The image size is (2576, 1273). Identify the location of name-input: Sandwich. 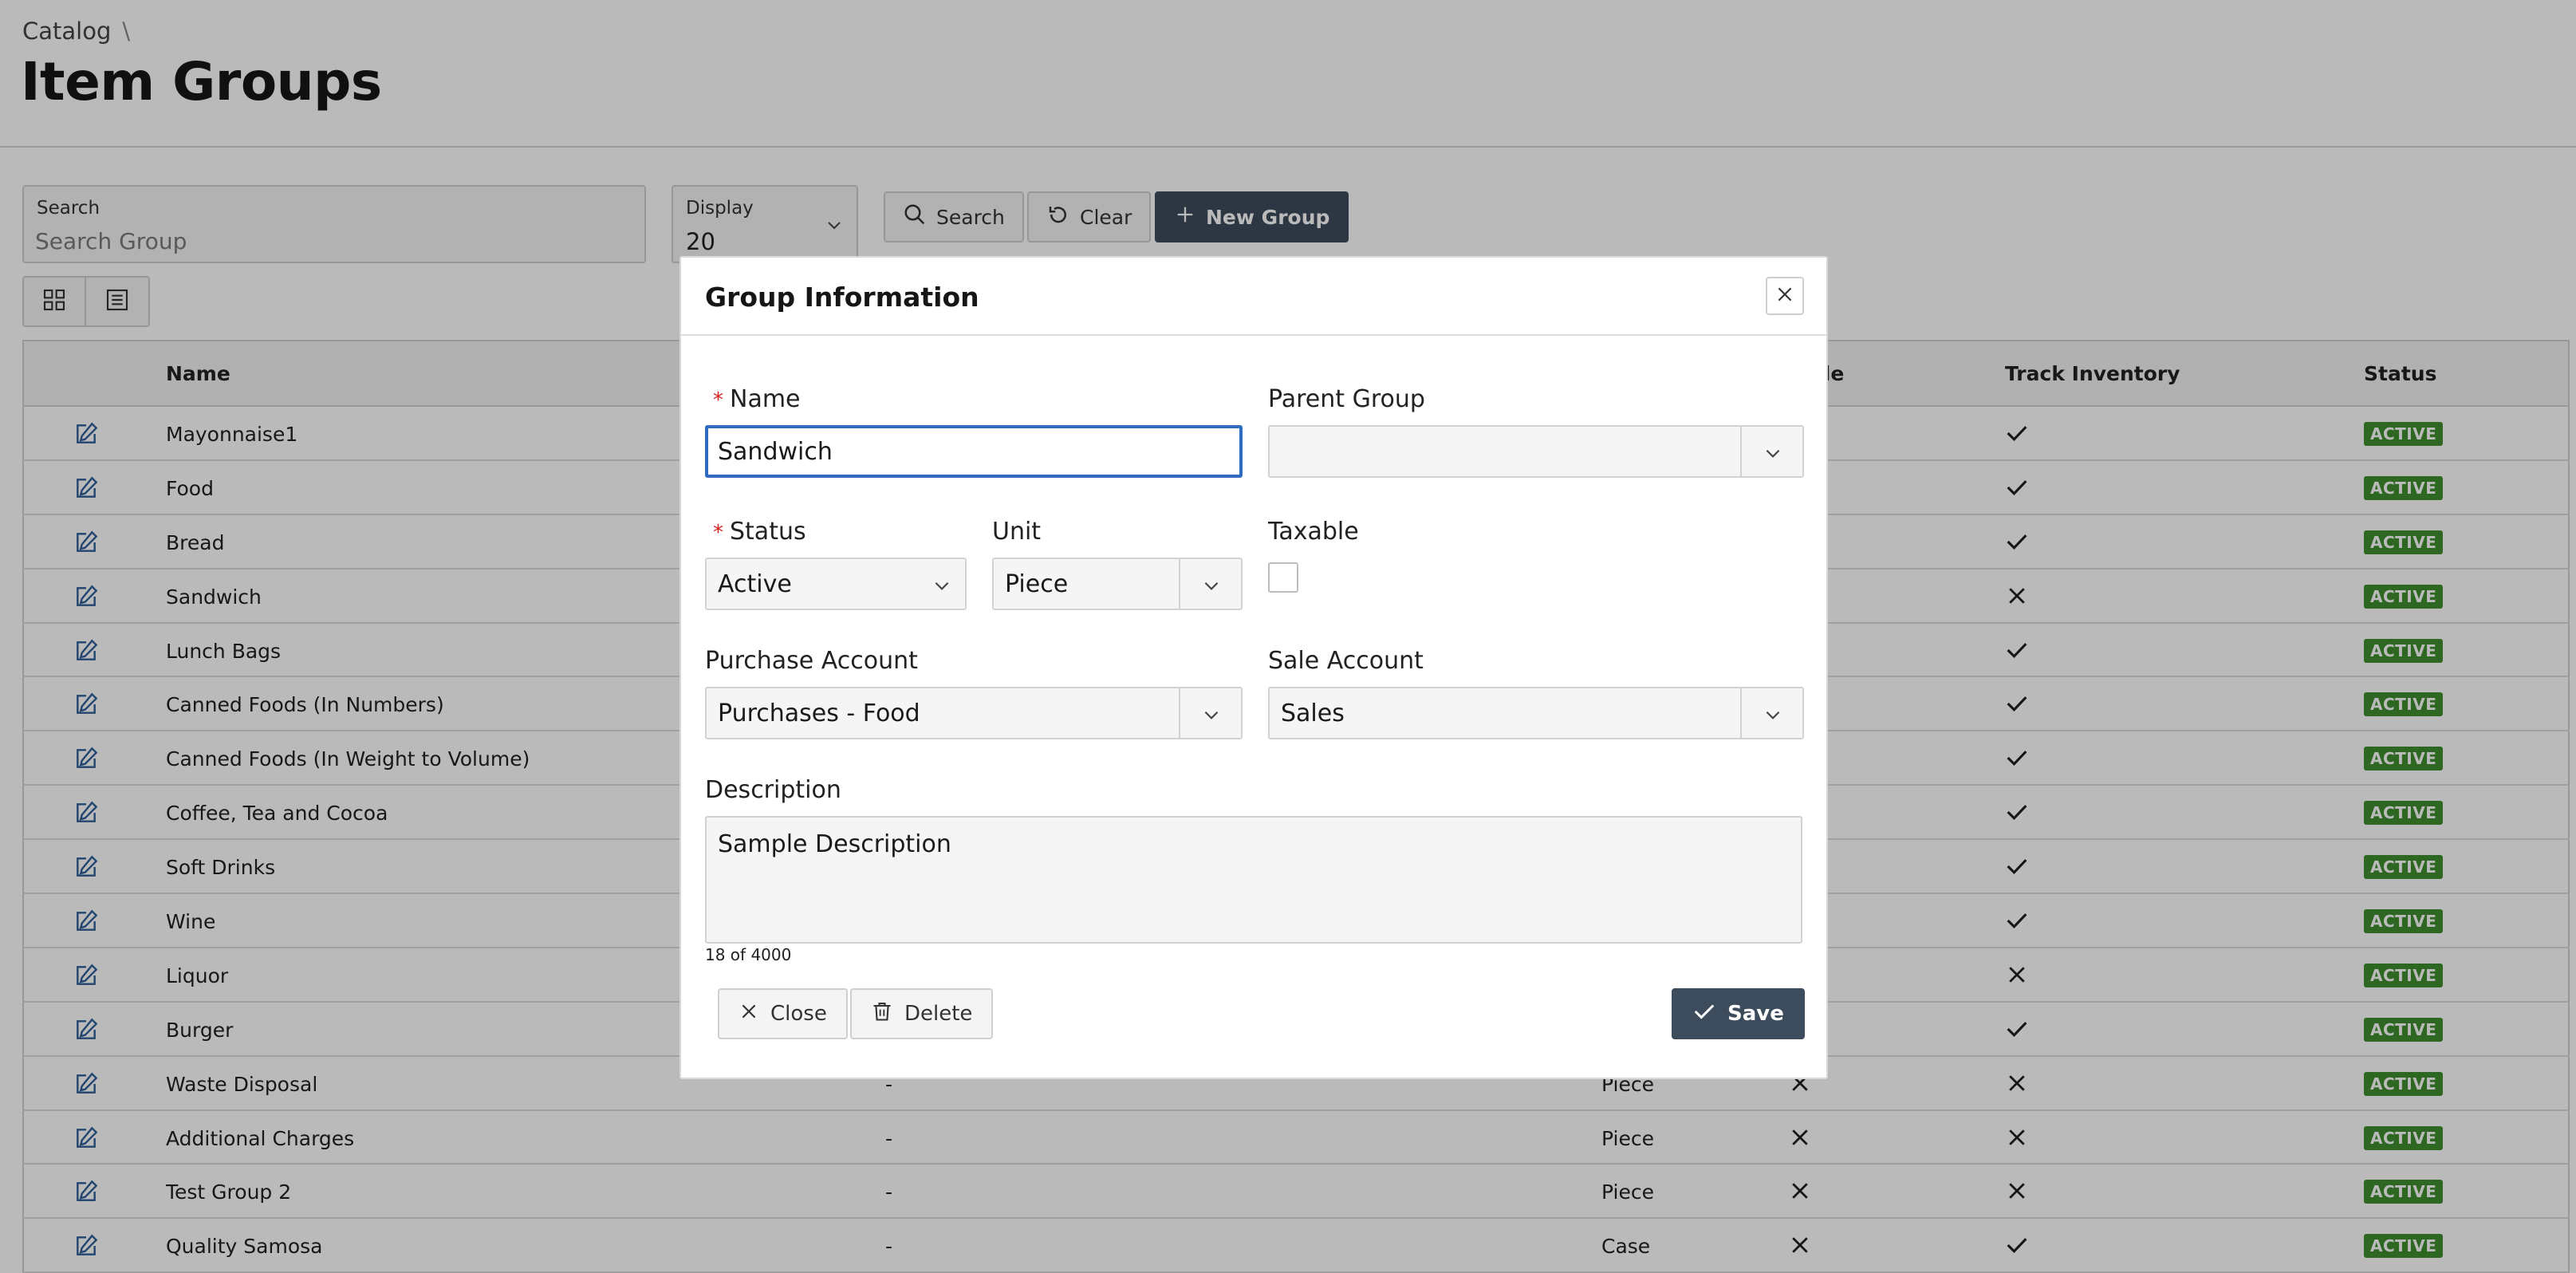
(974, 452).